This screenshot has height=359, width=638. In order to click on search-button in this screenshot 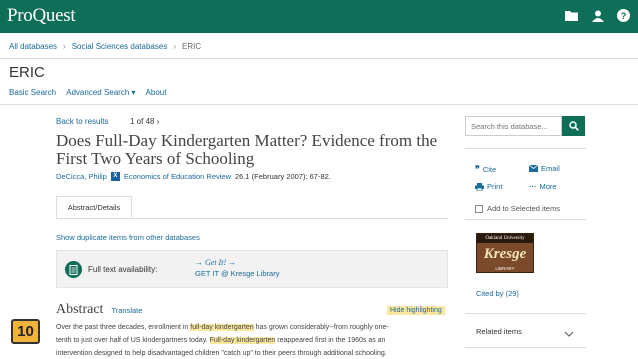, I will do `click(573, 126)`.